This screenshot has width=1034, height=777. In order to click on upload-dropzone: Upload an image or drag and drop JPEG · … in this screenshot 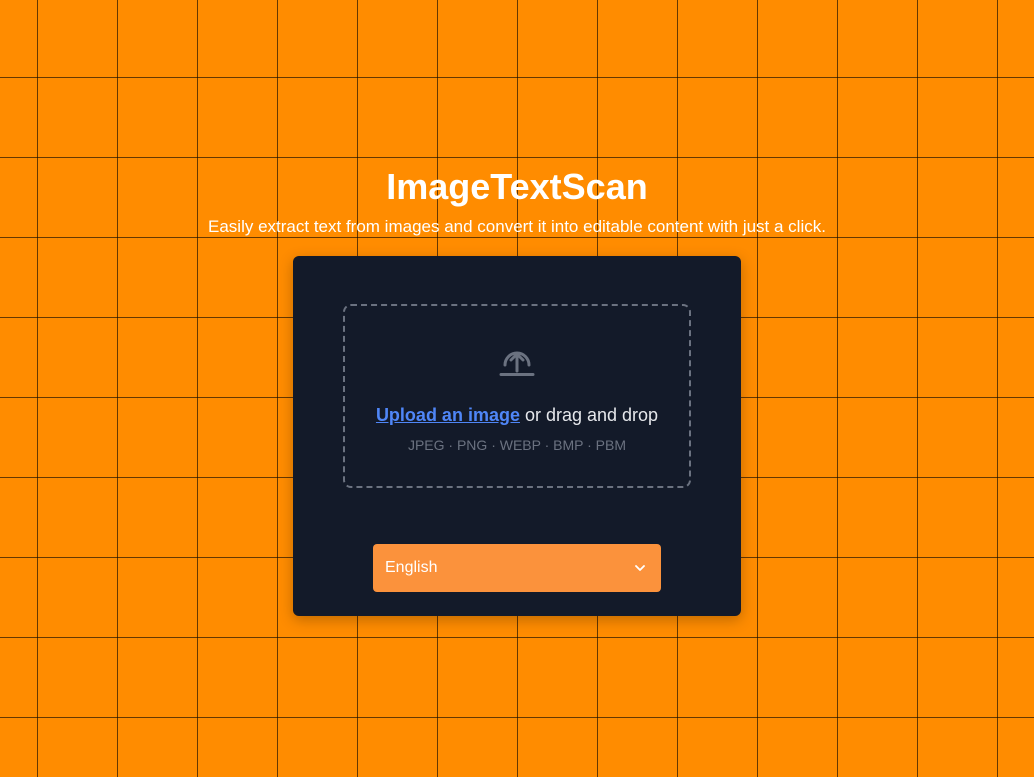, I will do `click(517, 396)`.